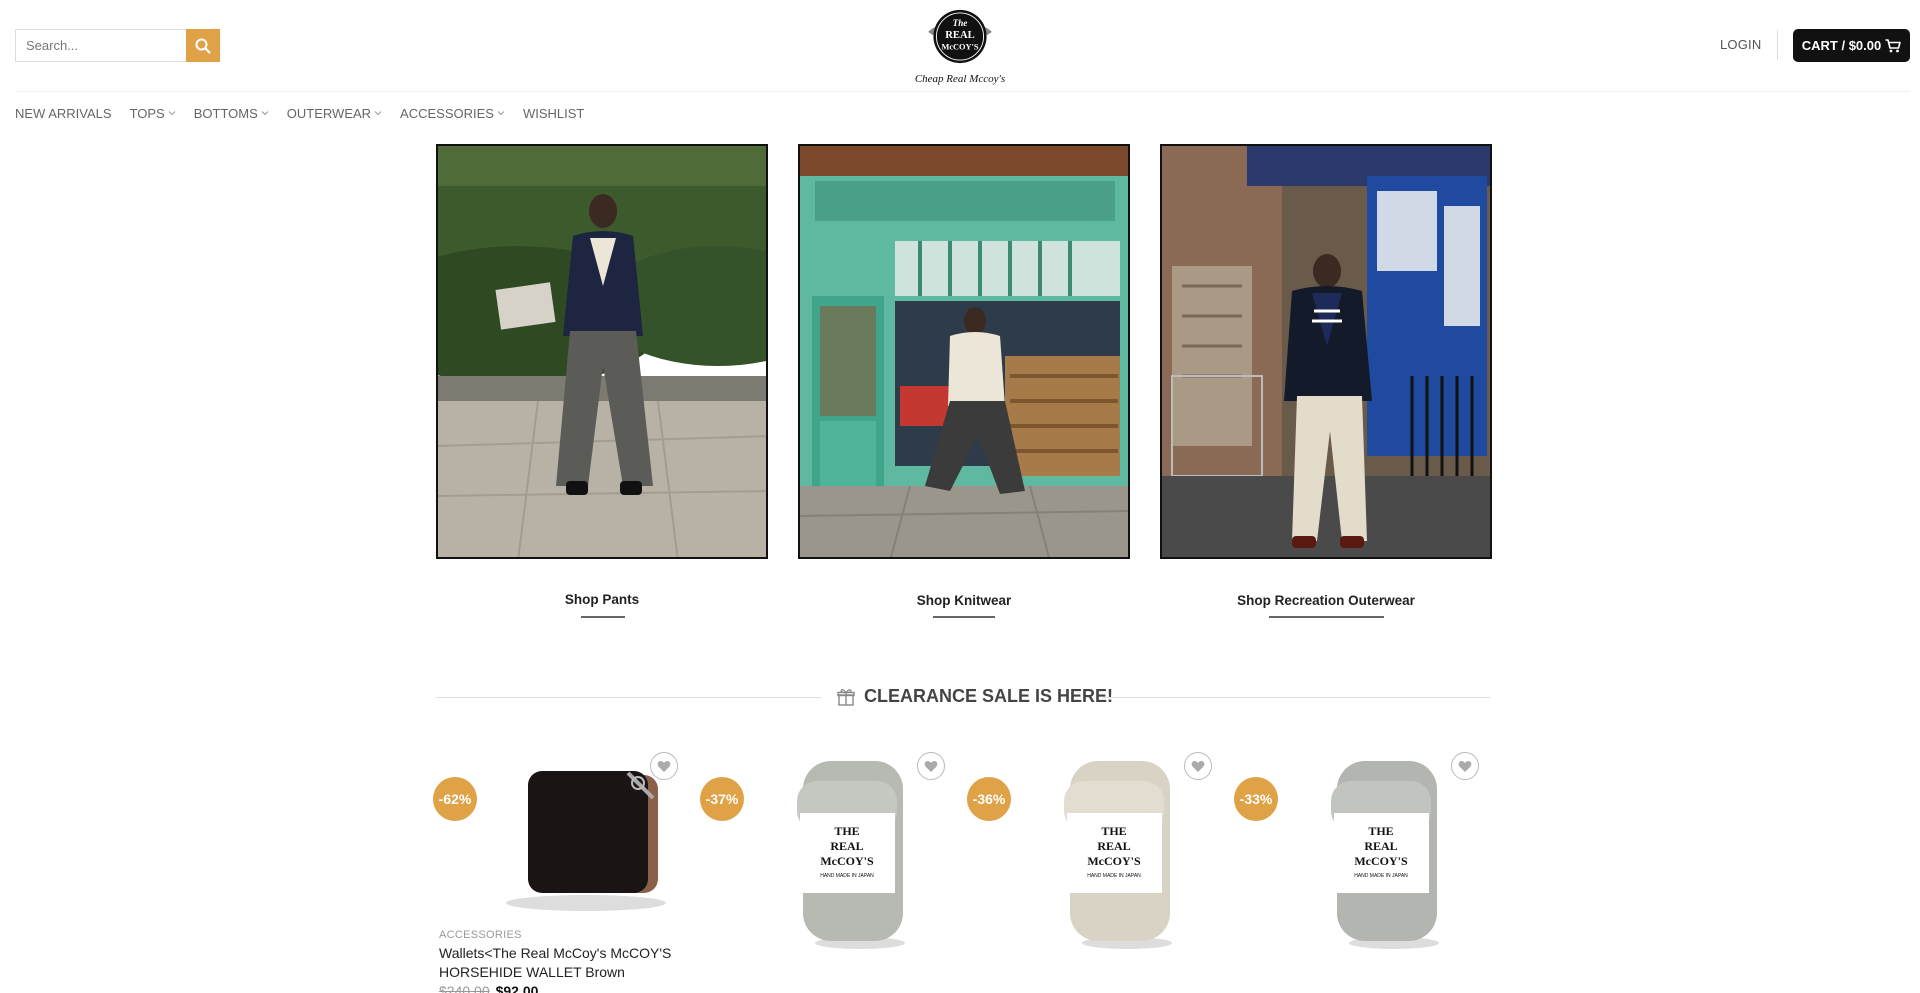  What do you see at coordinates (959, 46) in the screenshot?
I see `logo-text-bottom: McCOY'S` at bounding box center [959, 46].